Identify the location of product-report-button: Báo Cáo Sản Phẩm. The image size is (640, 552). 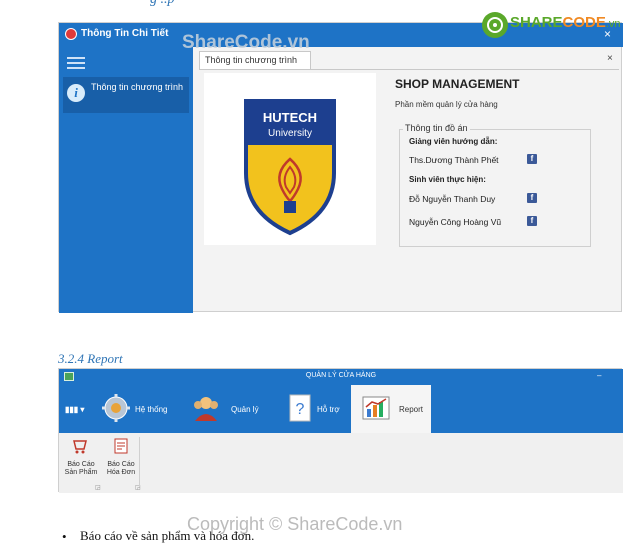
(81, 457).